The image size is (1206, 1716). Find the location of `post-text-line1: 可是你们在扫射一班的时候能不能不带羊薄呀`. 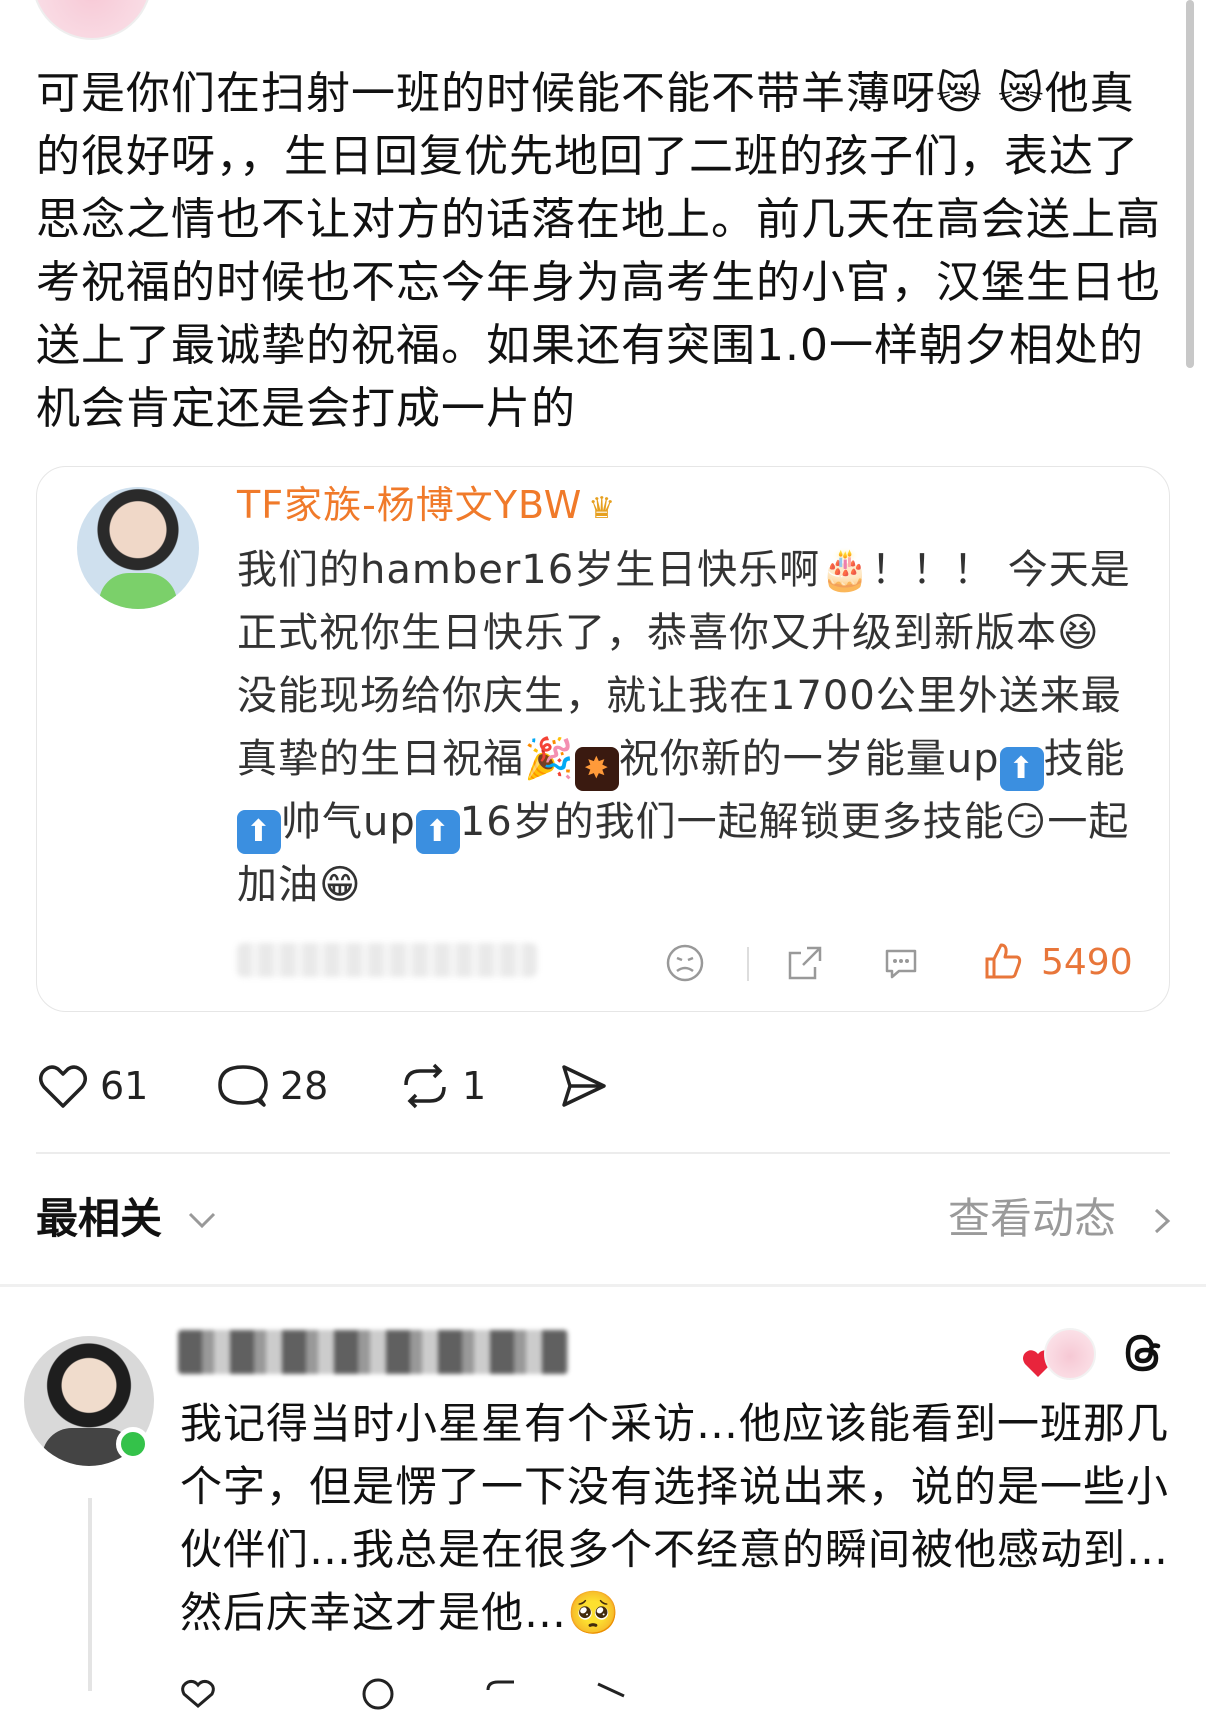

post-text-line1: 可是你们在扫射一班的时候能不能不带羊薄呀 is located at coordinates (486, 93).